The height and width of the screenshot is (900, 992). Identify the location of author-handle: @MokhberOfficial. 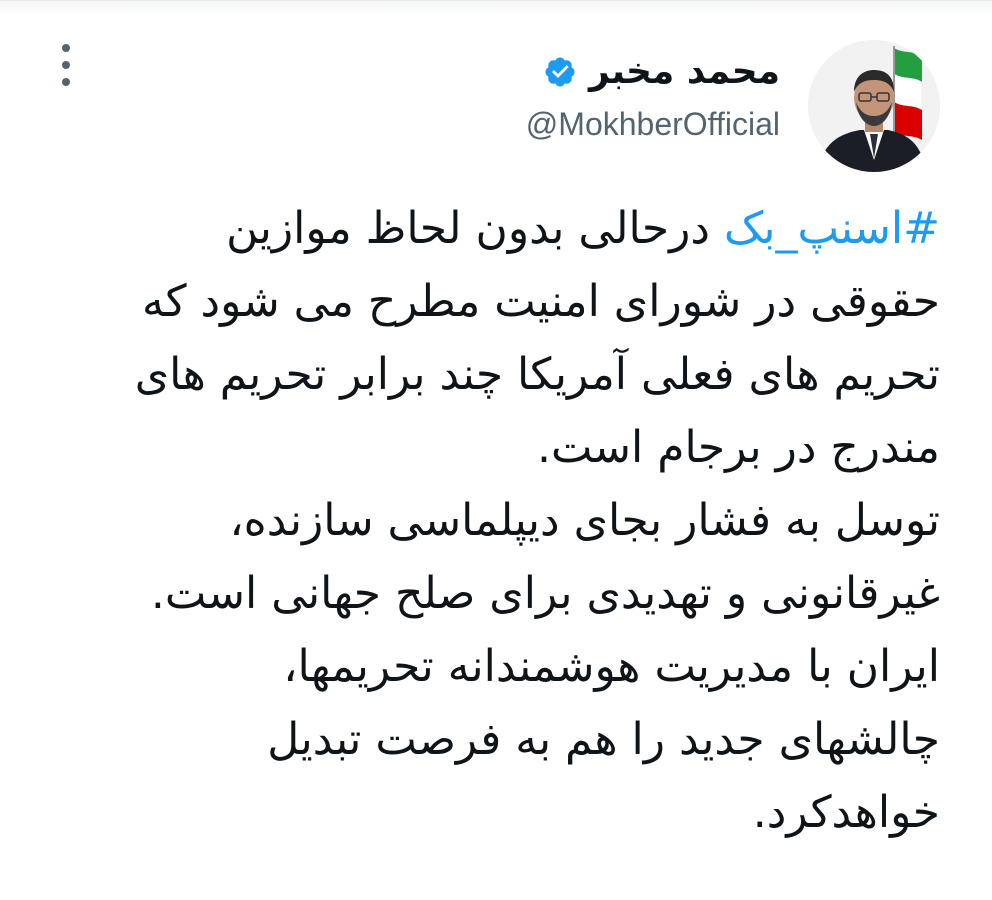
(653, 124).